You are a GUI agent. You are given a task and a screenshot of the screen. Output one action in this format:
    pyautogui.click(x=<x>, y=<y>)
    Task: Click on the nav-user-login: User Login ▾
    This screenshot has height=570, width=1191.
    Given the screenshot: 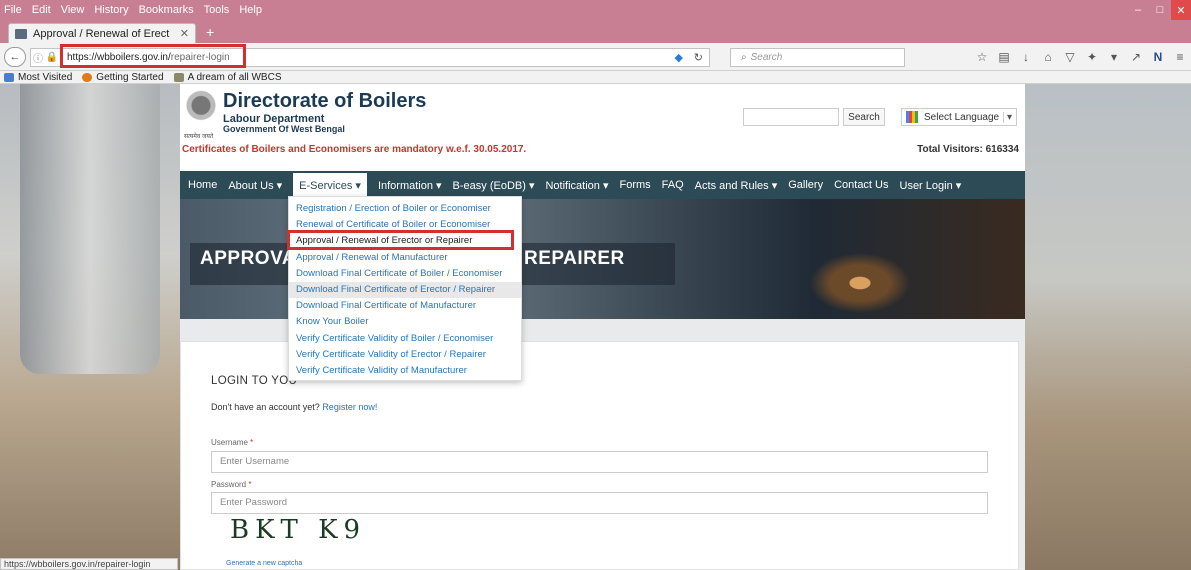 What is the action you would take?
    pyautogui.click(x=931, y=185)
    